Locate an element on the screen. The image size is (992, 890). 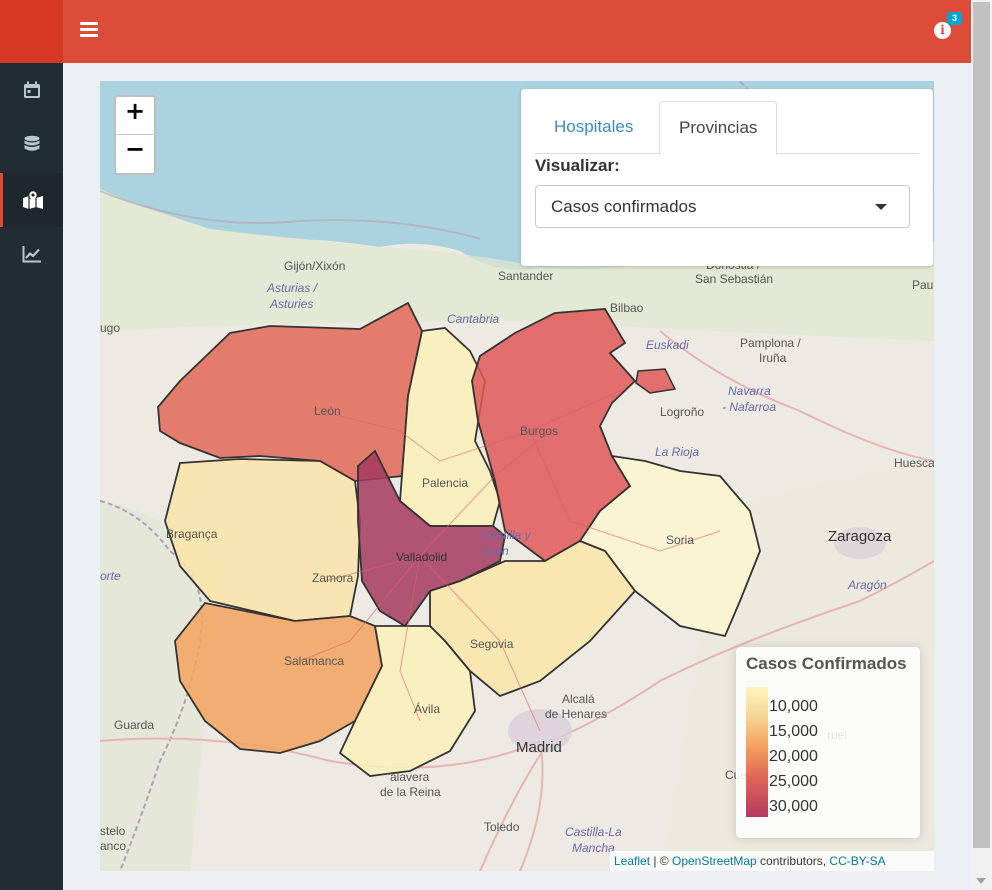
map-label: Ávila is located at coordinates (427, 709).